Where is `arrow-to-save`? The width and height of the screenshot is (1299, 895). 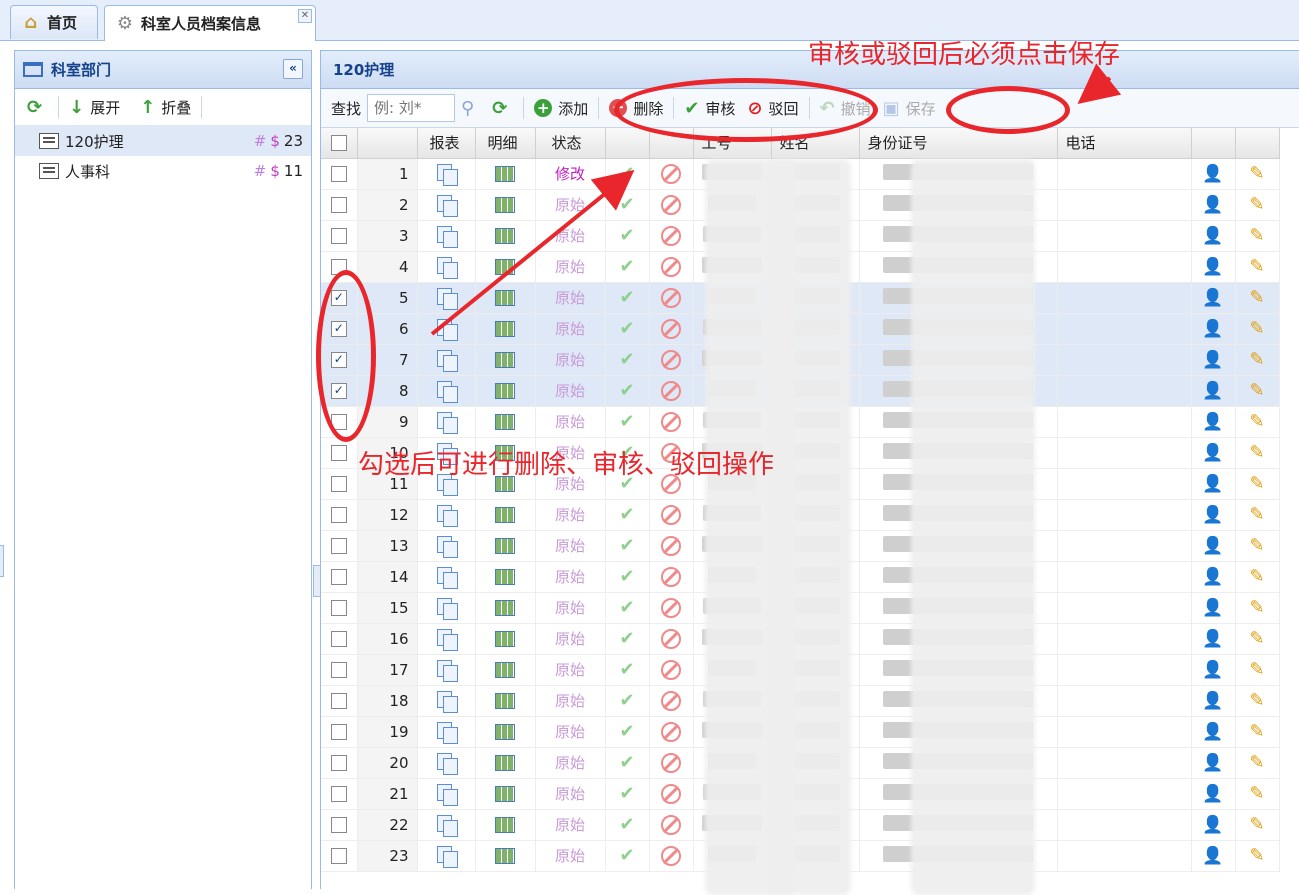 arrow-to-save is located at coordinates (1099, 83).